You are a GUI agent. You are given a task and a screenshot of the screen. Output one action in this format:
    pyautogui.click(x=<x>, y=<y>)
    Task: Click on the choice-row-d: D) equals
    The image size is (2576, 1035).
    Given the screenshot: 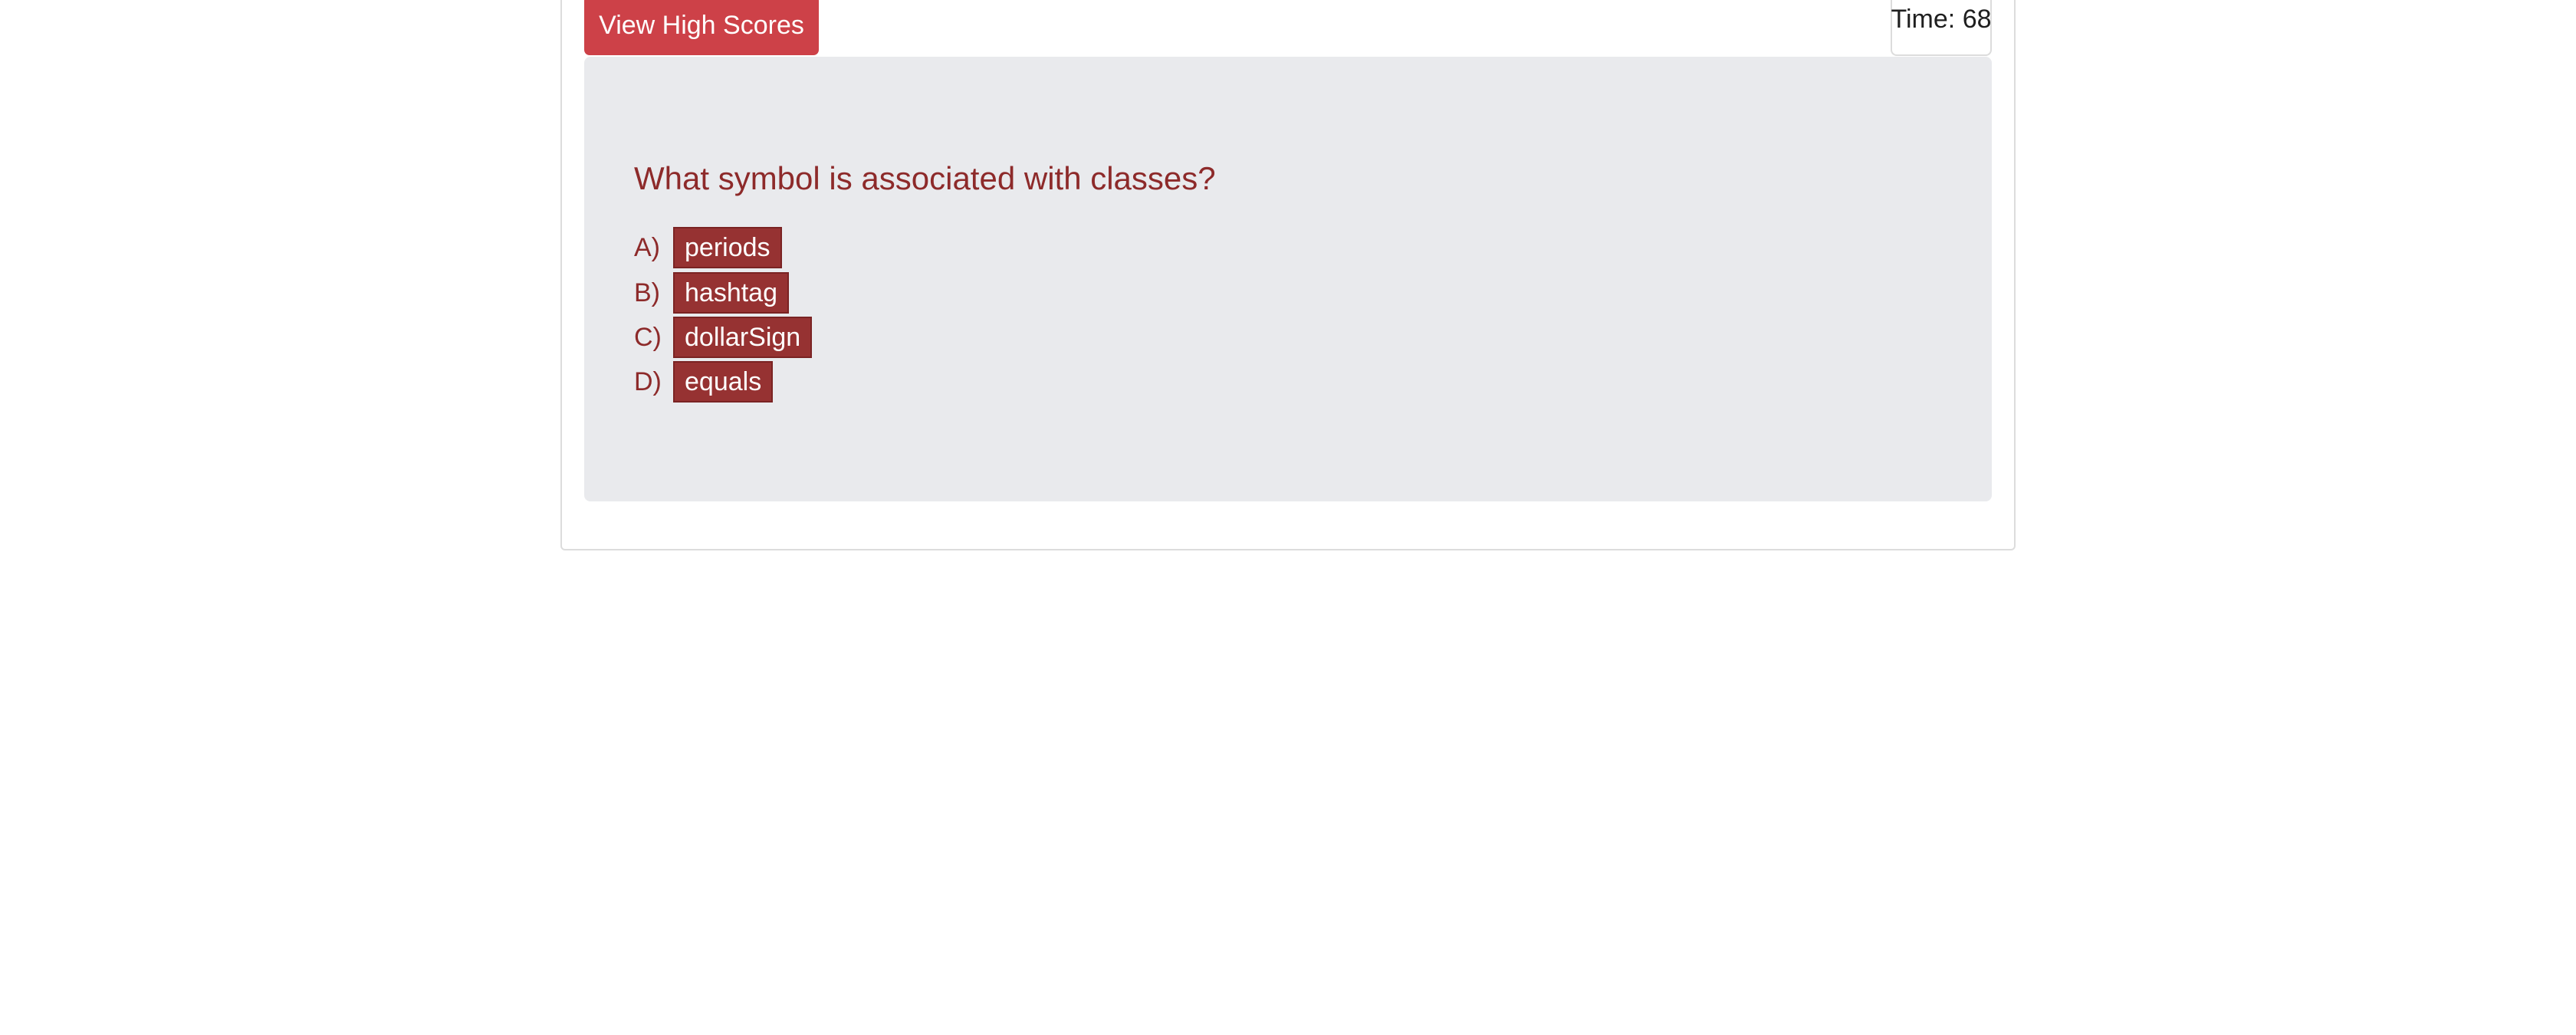 What is the action you would take?
    pyautogui.click(x=704, y=382)
    